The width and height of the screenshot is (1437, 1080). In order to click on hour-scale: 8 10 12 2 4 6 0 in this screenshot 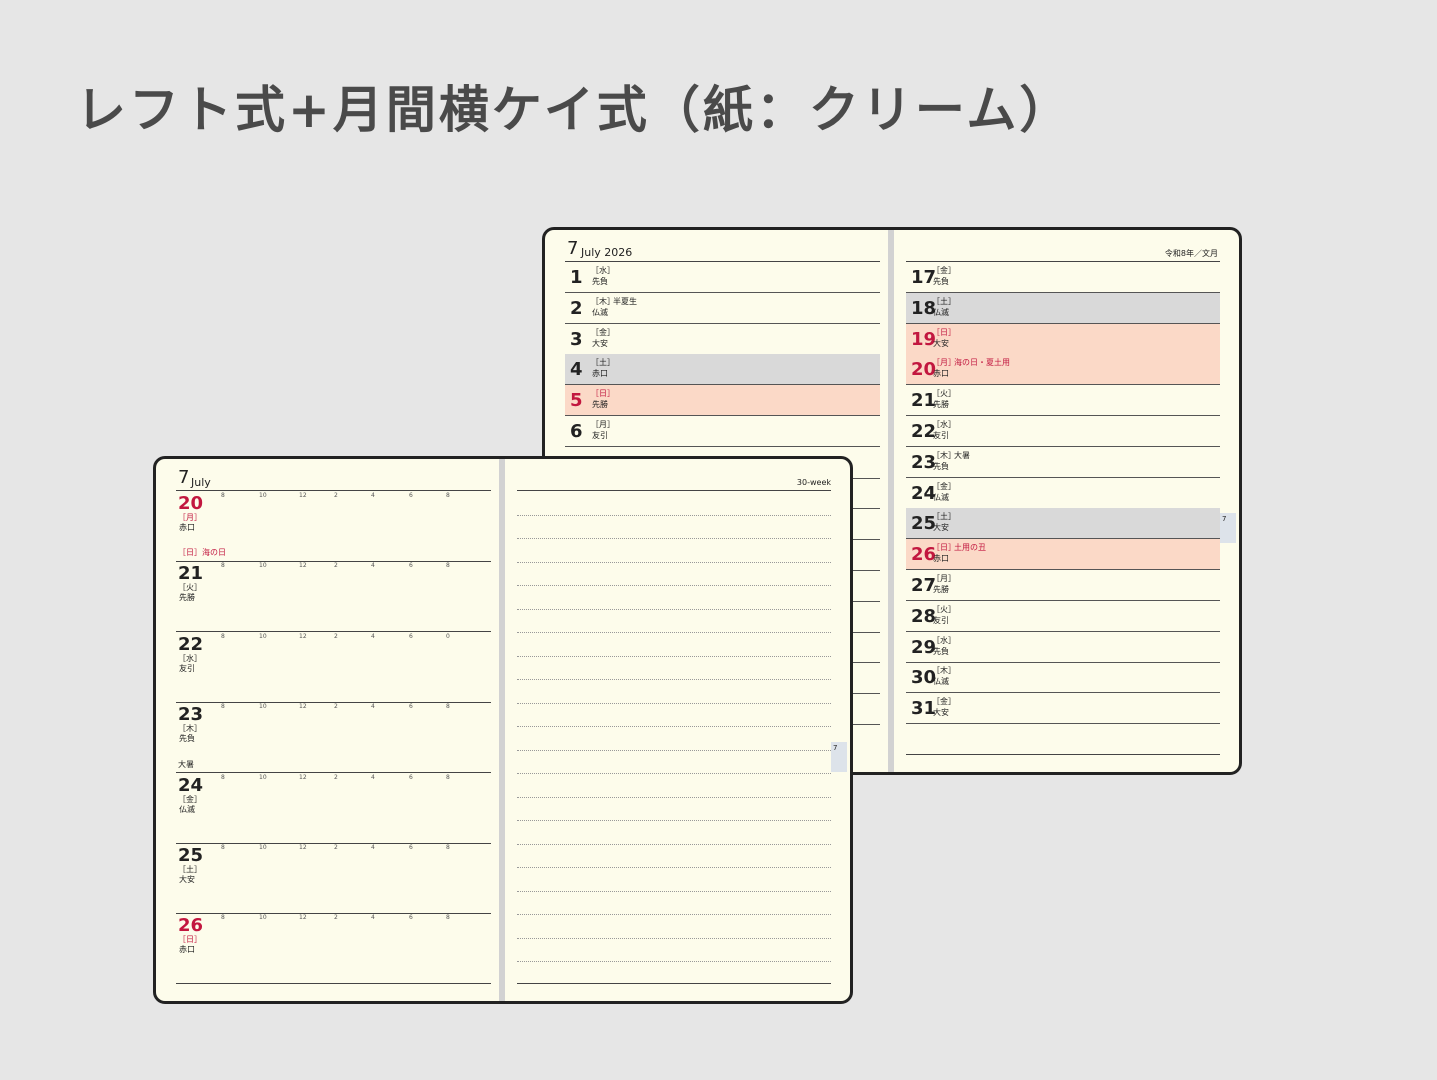, I will do `click(333, 637)`.